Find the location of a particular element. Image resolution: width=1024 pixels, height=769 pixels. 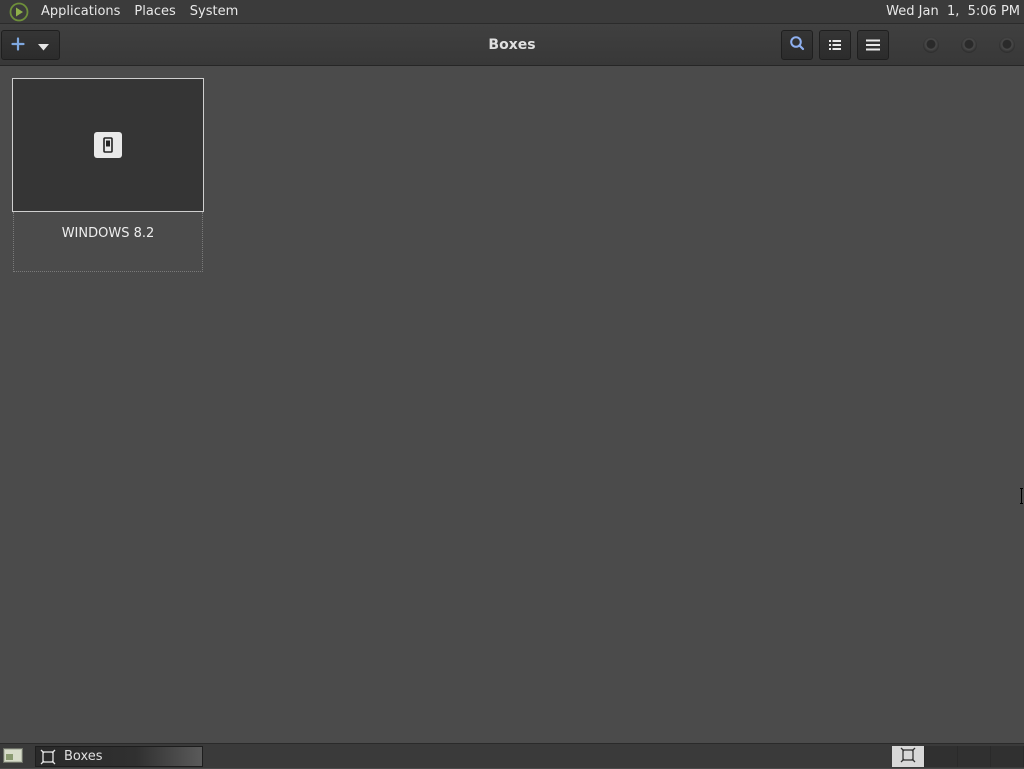

bottom-panel: Boxes is located at coordinates (512, 755).